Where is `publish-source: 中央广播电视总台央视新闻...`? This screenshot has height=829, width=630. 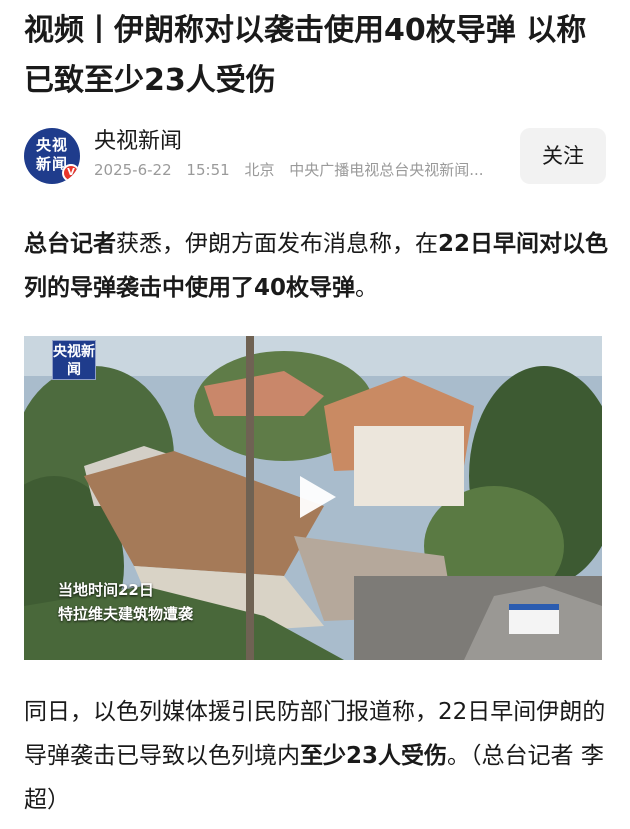 publish-source: 中央广播电视总台央视新闻... is located at coordinates (386, 170).